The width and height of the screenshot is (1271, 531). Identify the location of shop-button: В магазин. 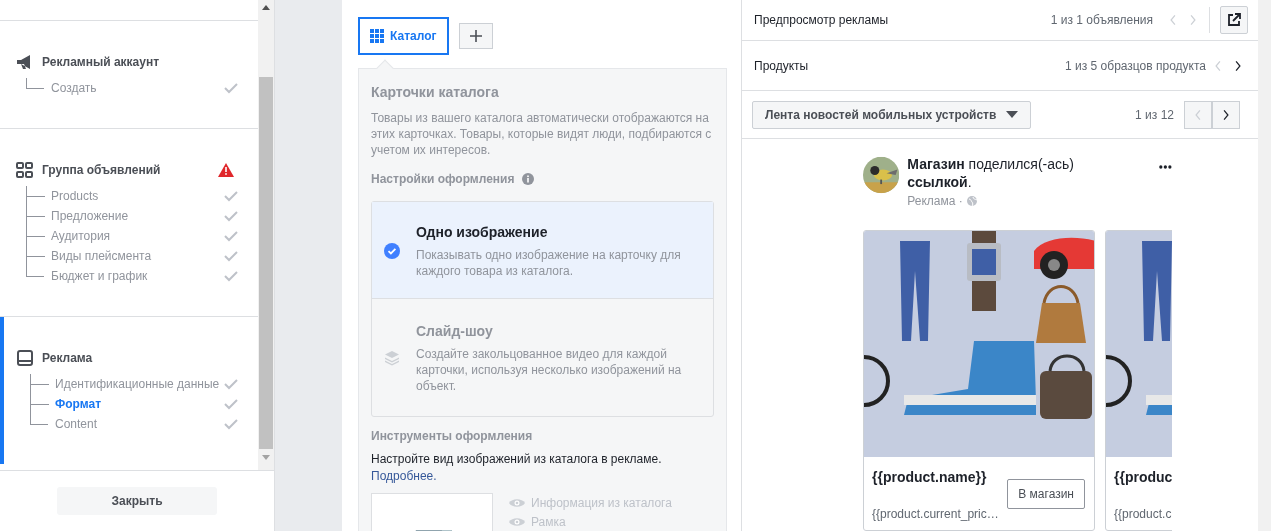
(1046, 494).